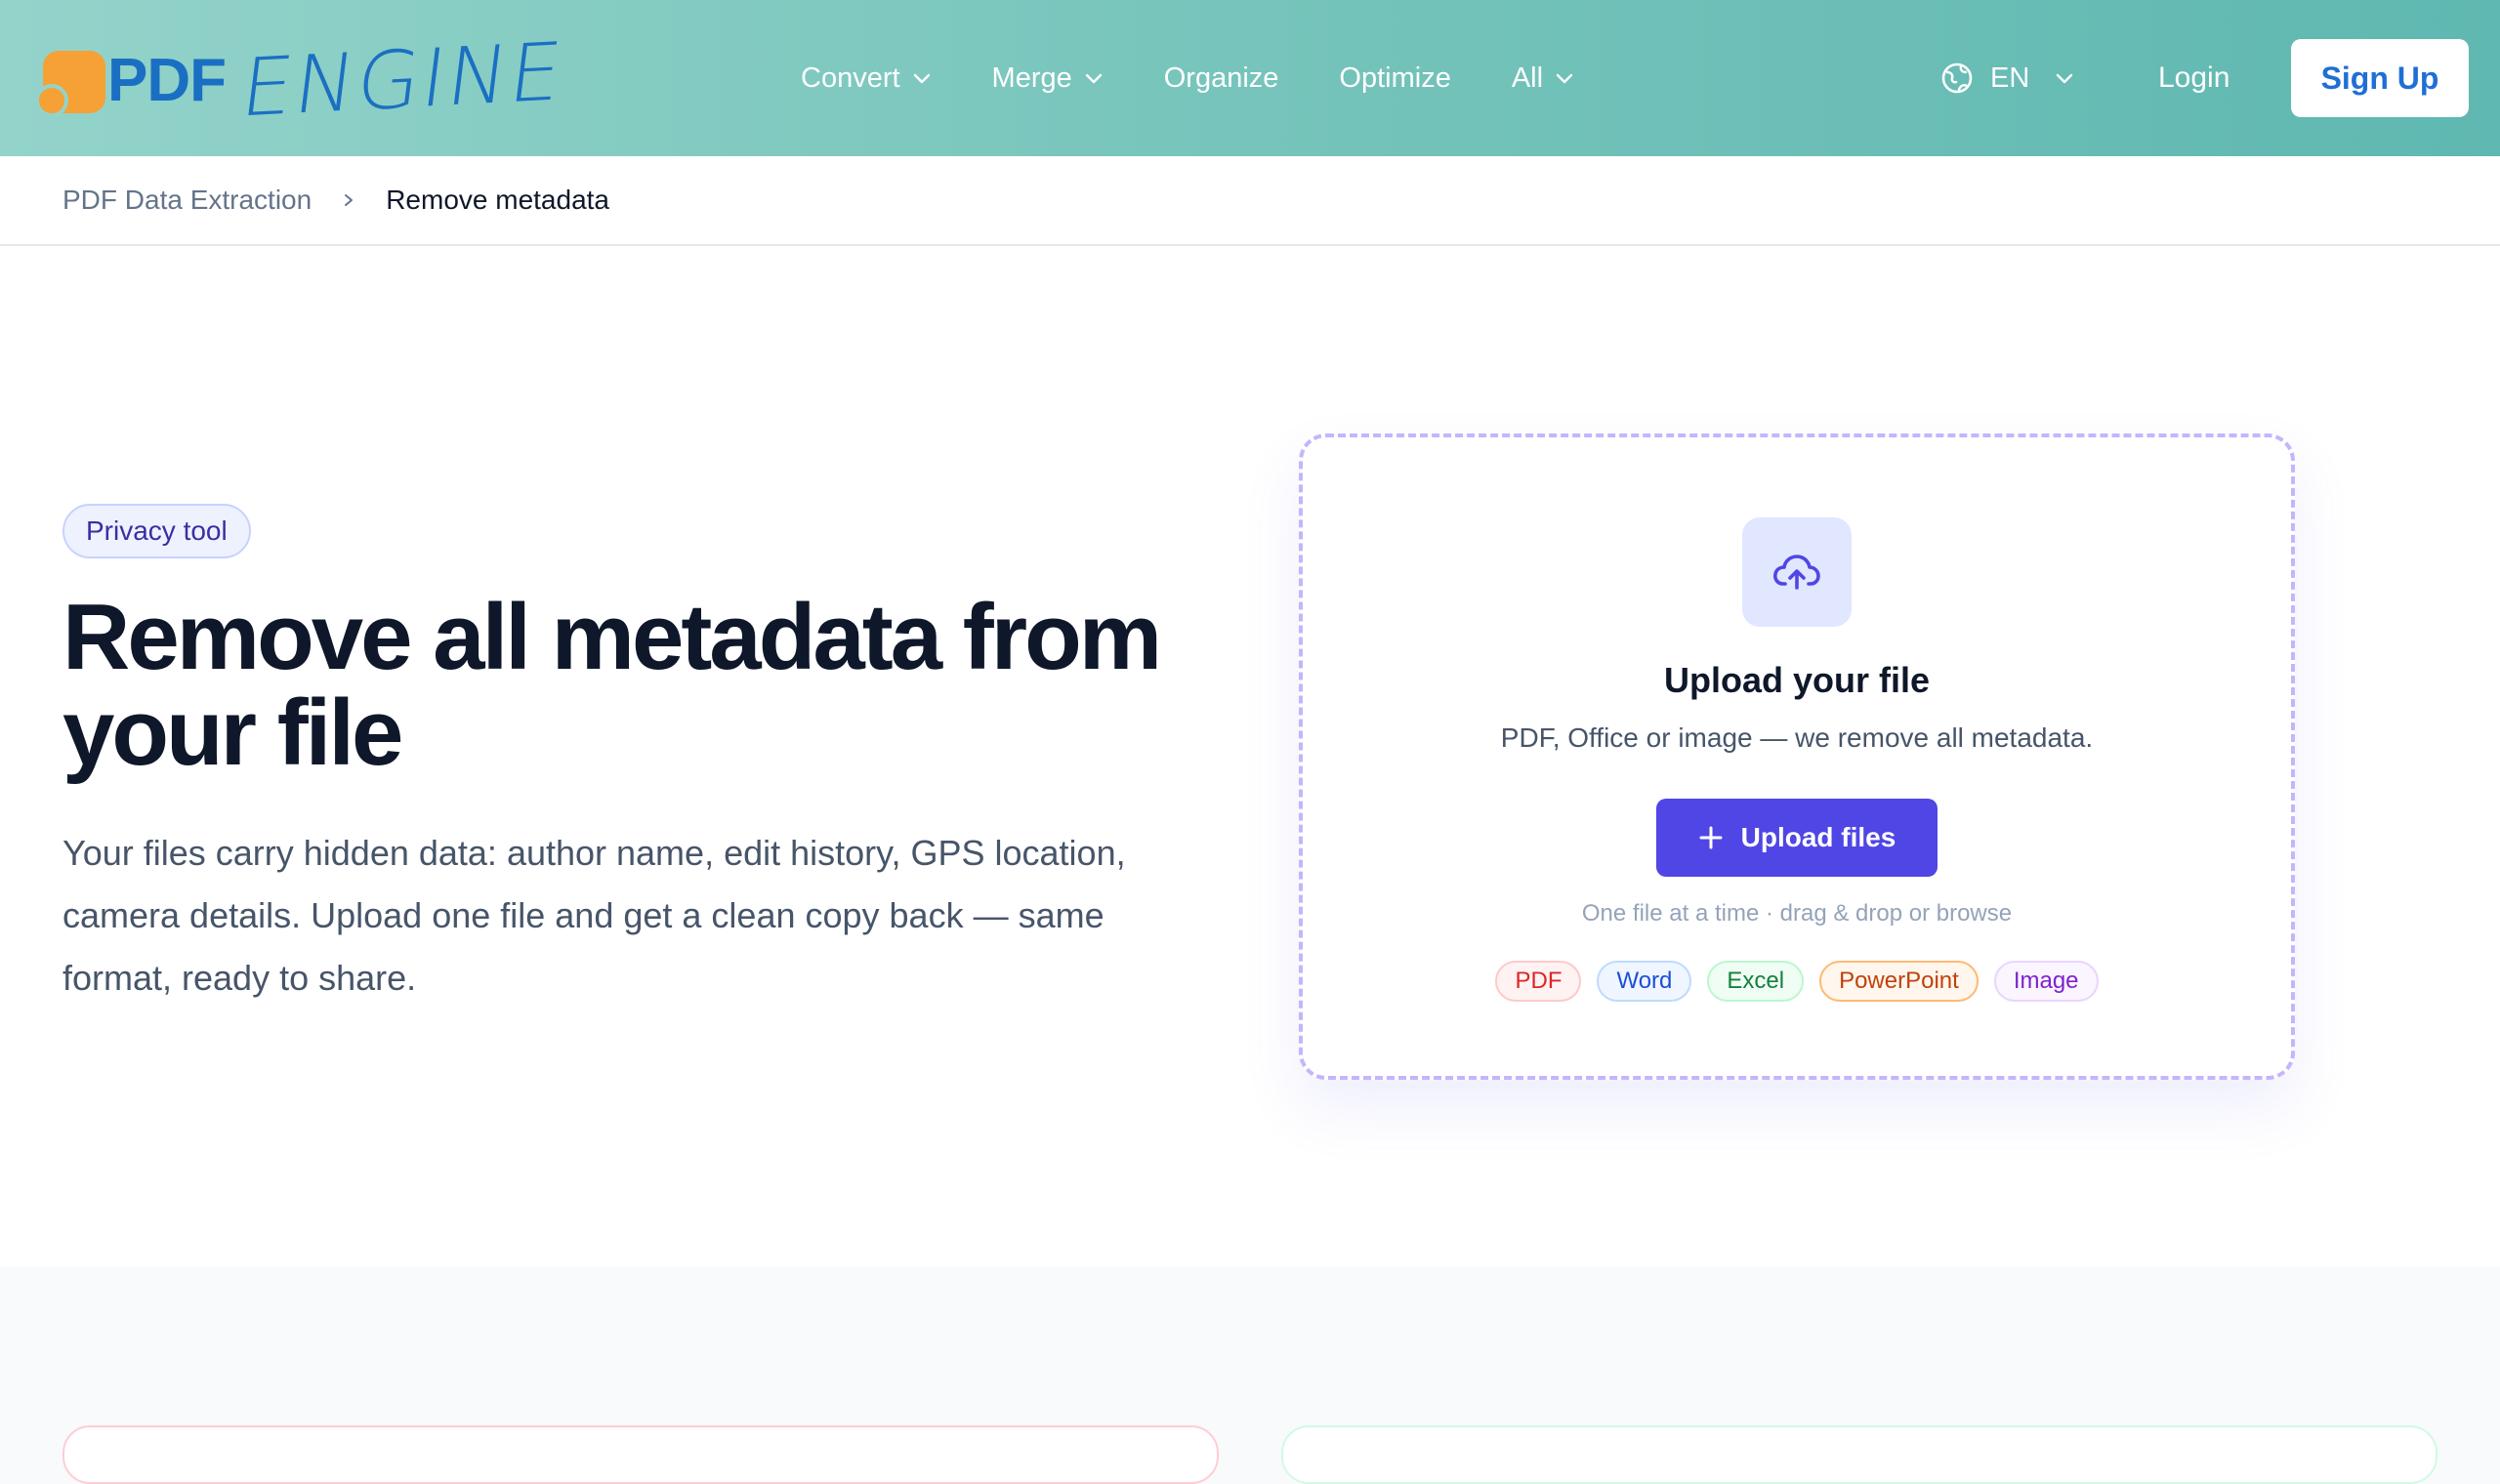 The image size is (2500, 1484). I want to click on nav-organize-label: Organize, so click(1221, 78).